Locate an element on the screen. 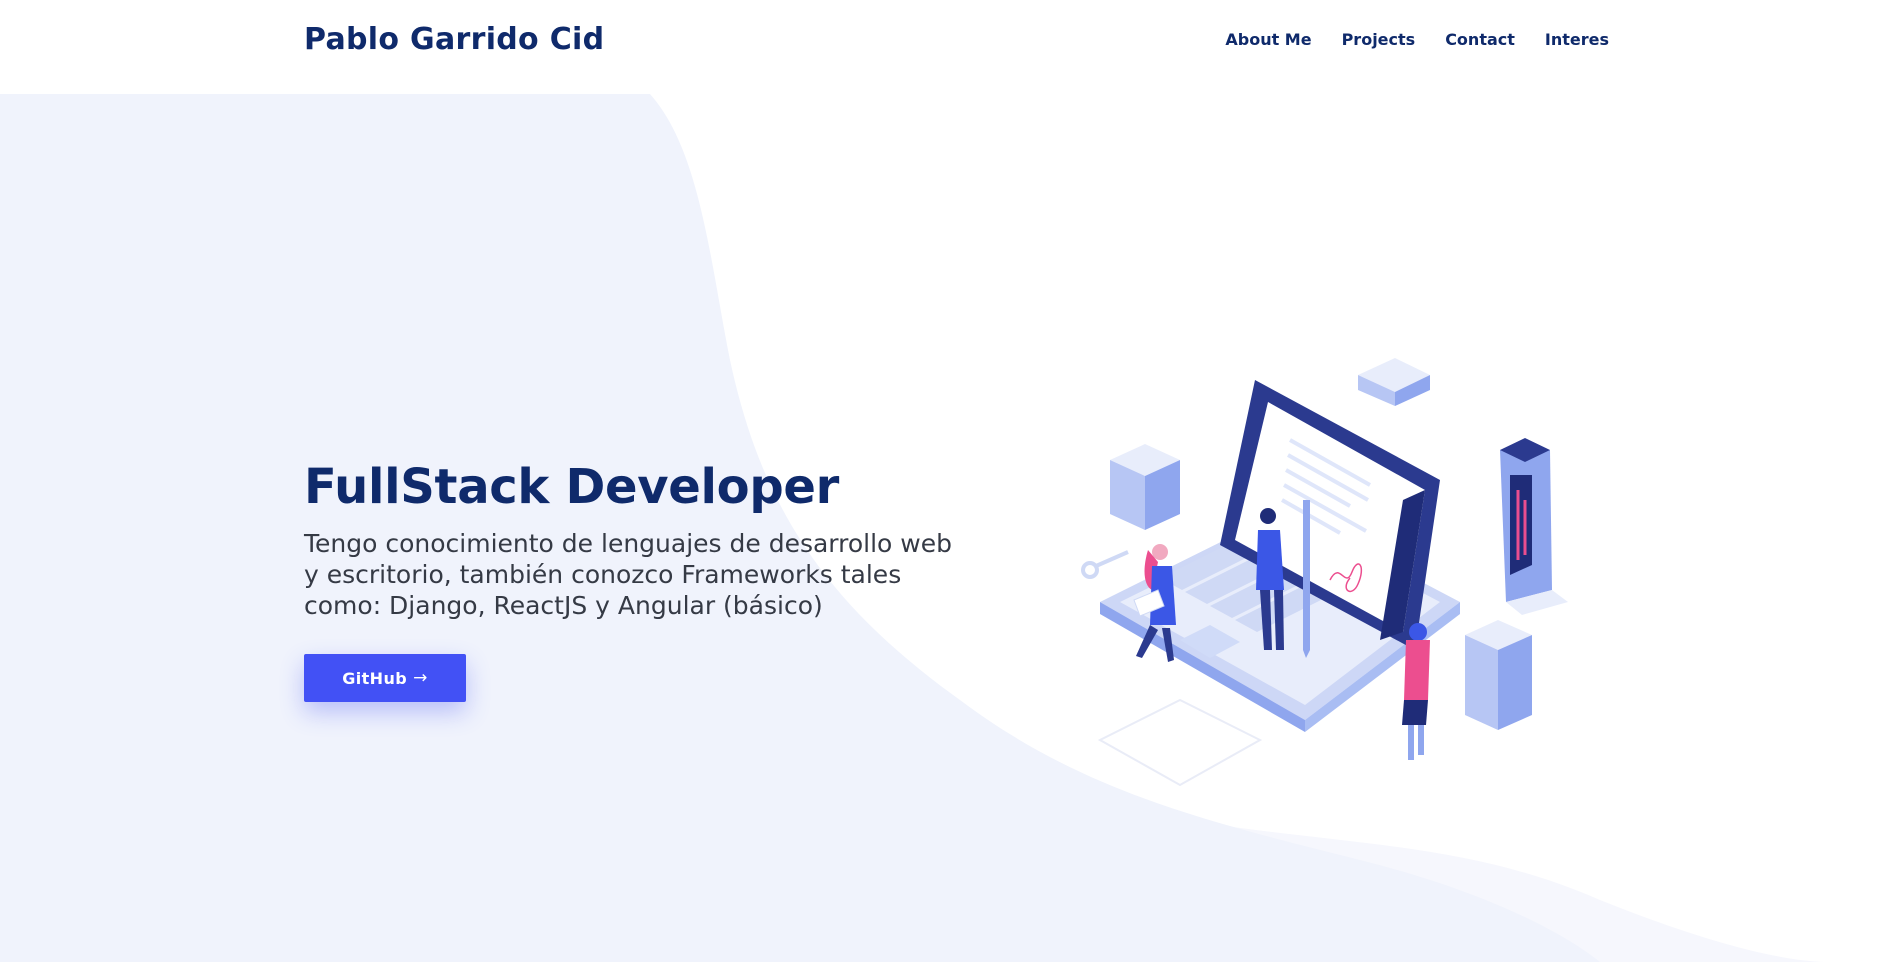 This screenshot has width=1902, height=962. brand-name: Pablo Garrido Cid is located at coordinates (454, 39).